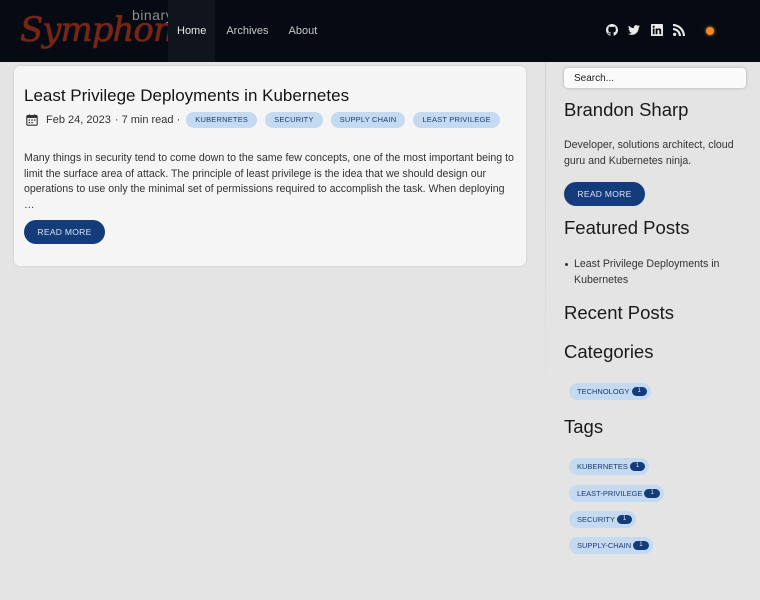 Image resolution: width=760 pixels, height=600 pixels. What do you see at coordinates (657, 31) in the screenshot?
I see `linkedin-icon` at bounding box center [657, 31].